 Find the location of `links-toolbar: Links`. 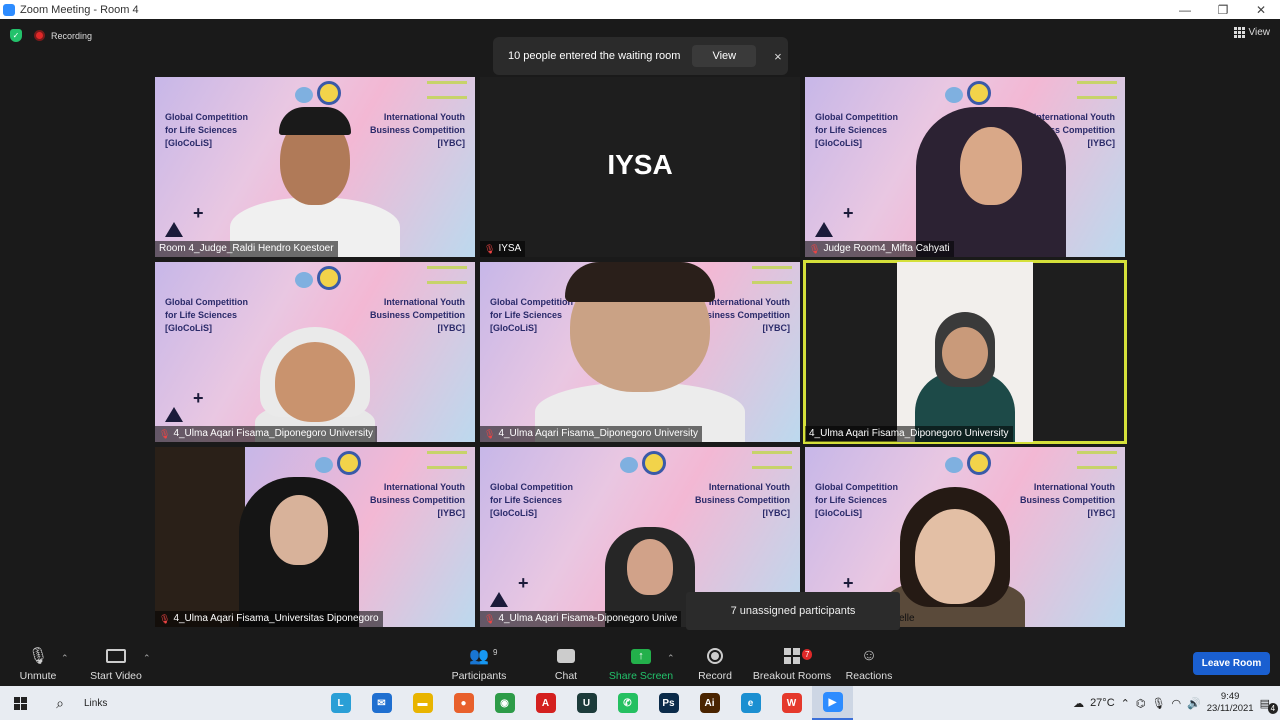

links-toolbar: Links is located at coordinates (200, 703).